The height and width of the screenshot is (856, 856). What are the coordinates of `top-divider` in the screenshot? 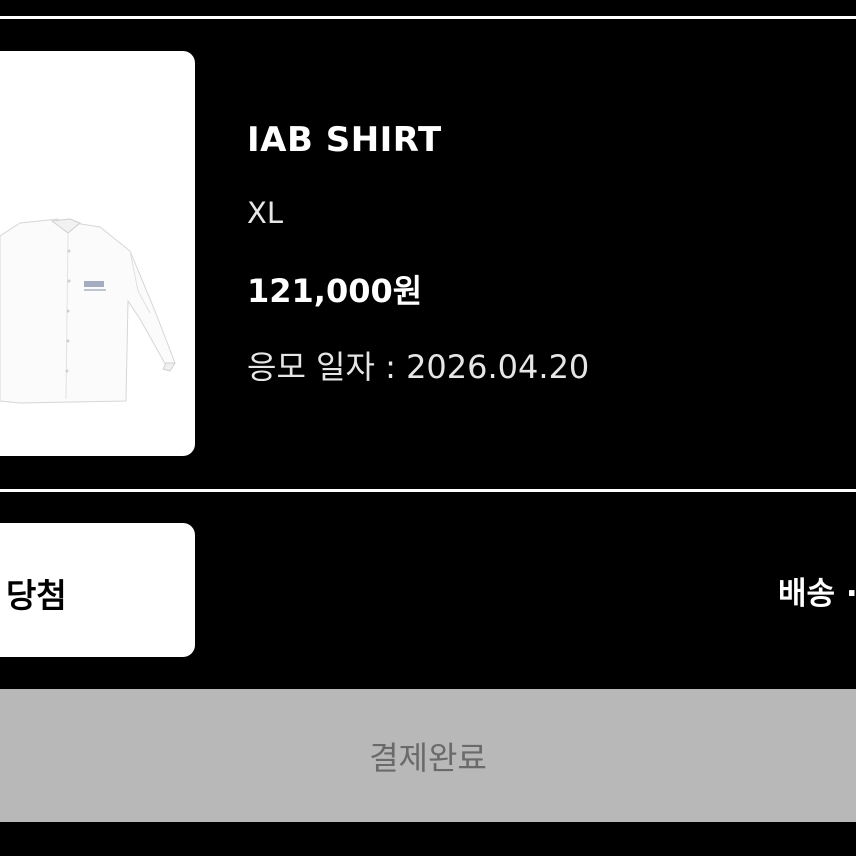 It's located at (428, 17).